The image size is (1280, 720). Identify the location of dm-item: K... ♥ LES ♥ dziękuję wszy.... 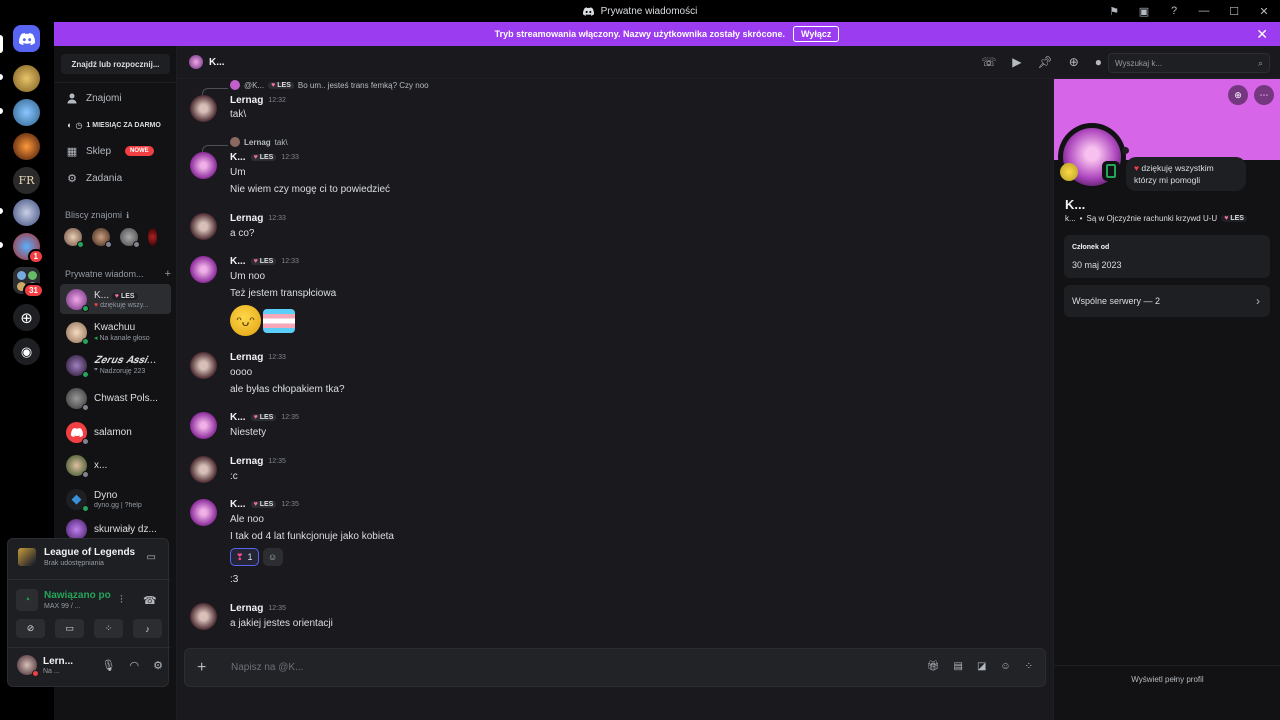
(115, 299).